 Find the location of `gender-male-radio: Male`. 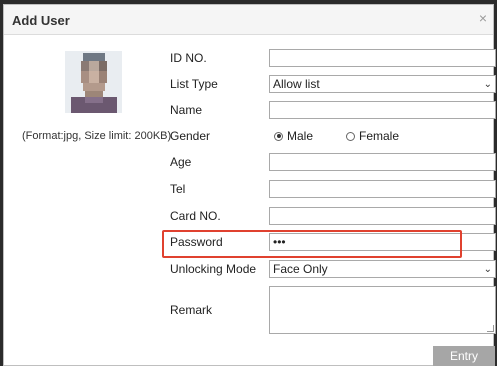

gender-male-radio: Male is located at coordinates (293, 136).